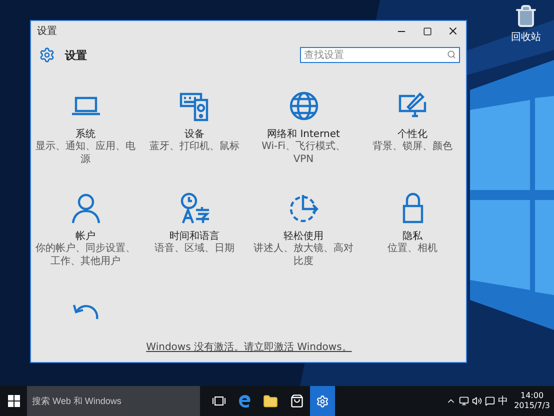 The width and height of the screenshot is (554, 416). Describe the element at coordinates (245, 401) in the screenshot. I see `edge-icon` at that location.